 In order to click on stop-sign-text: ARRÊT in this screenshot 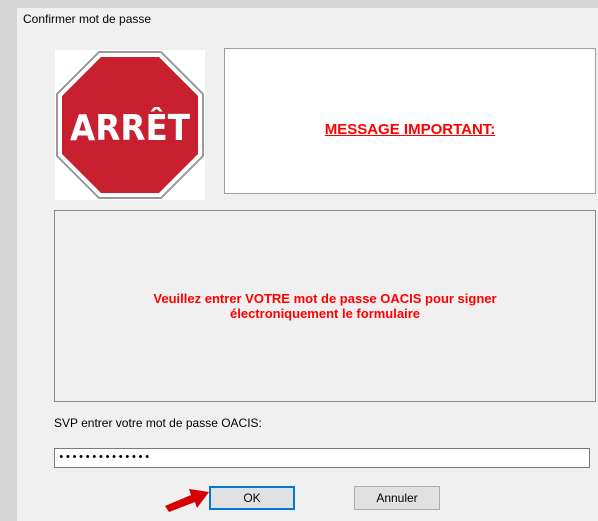, I will do `click(130, 128)`.